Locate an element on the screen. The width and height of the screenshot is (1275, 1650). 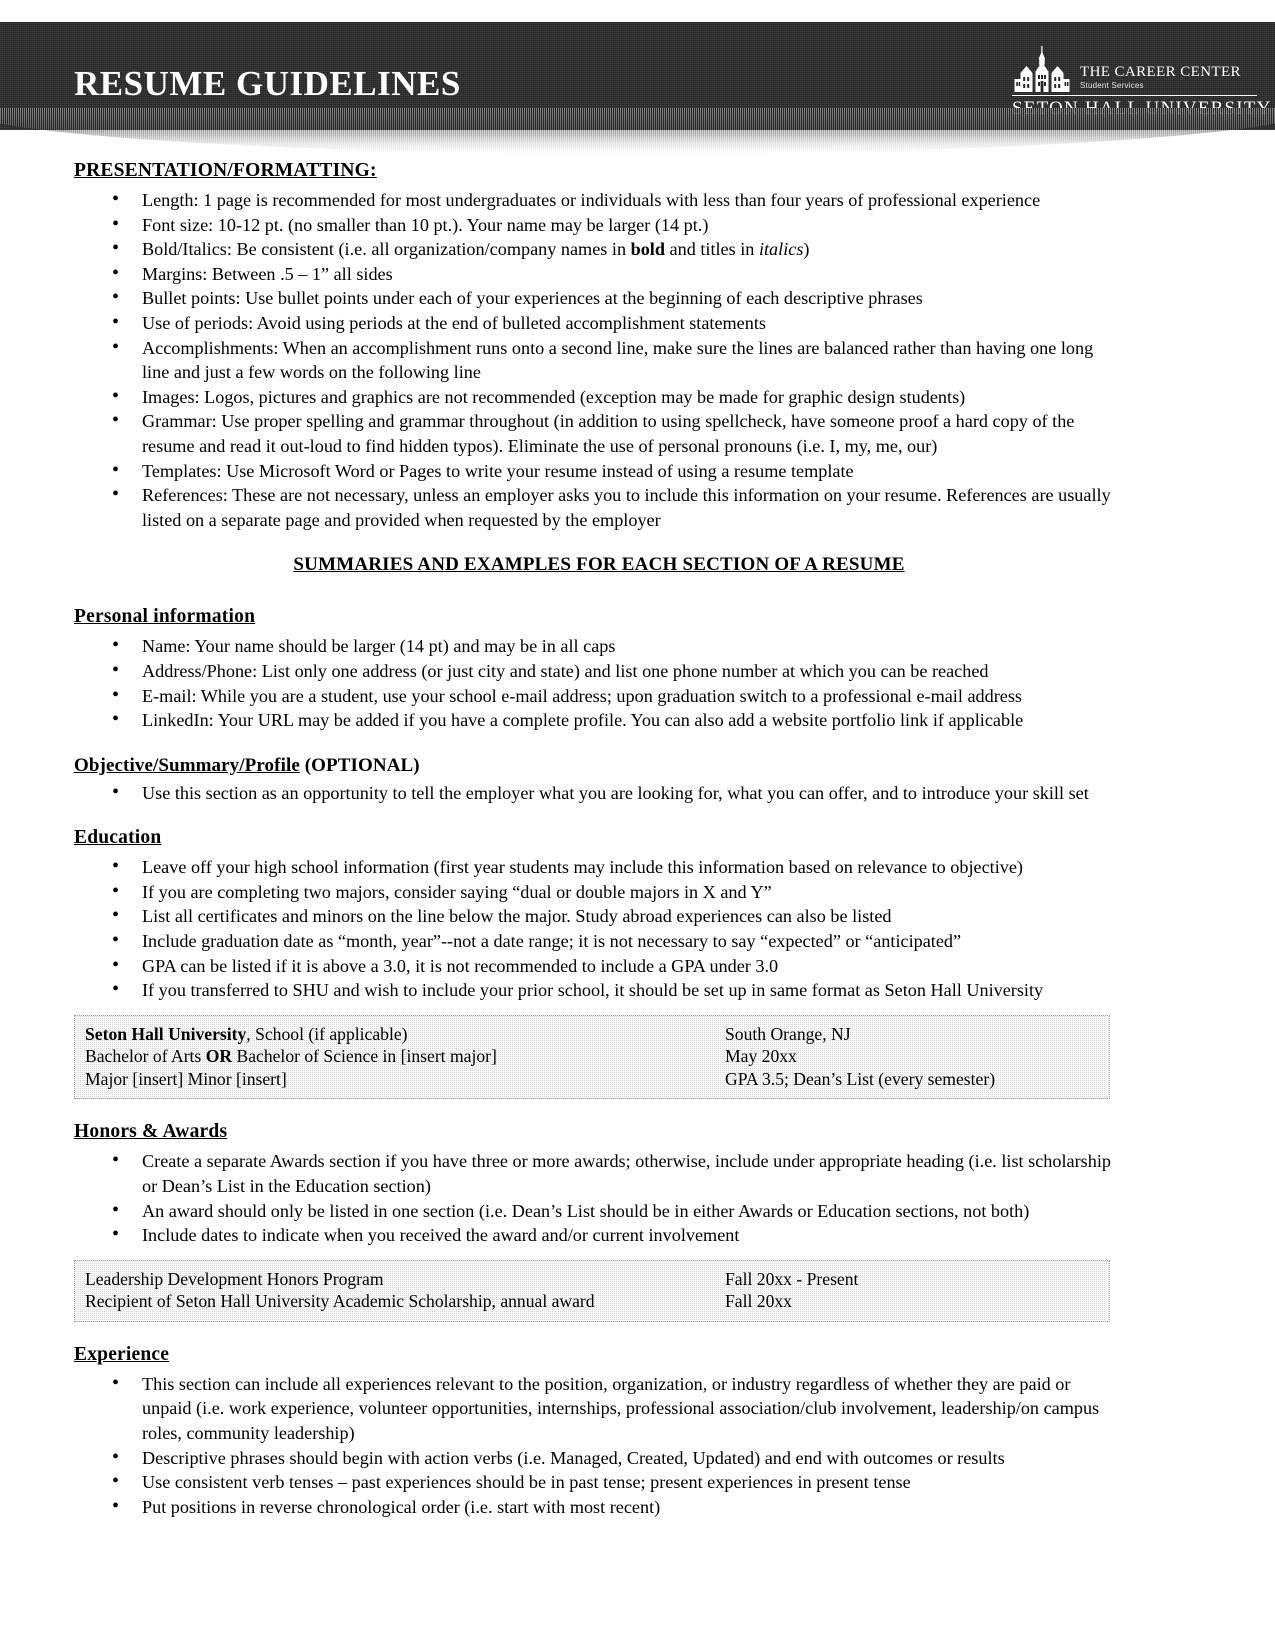
logo-divider is located at coordinates (1134, 95).